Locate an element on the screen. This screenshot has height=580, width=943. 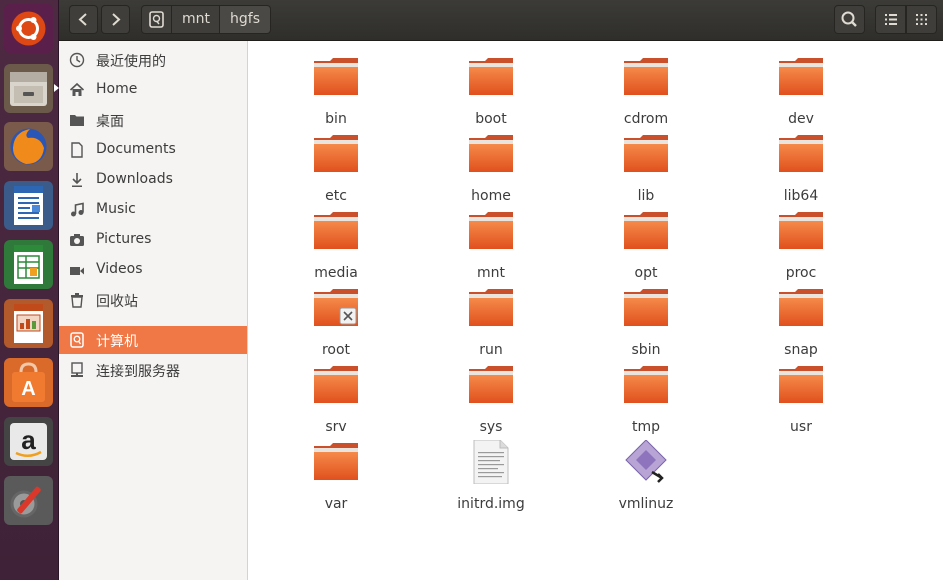
sidebar-item-label: Music is located at coordinates (116, 209).